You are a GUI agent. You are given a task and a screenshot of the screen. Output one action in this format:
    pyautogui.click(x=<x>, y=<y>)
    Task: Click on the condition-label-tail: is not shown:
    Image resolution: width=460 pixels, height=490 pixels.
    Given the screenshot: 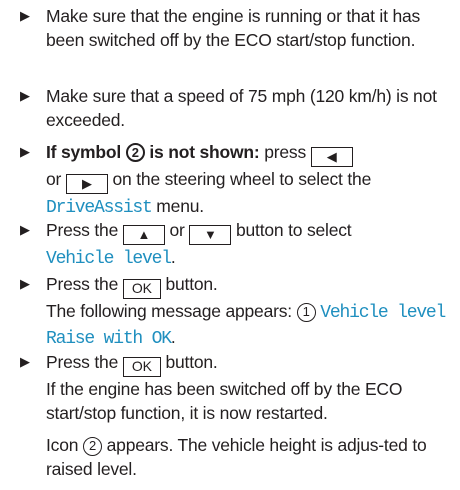 What is the action you would take?
    pyautogui.click(x=204, y=152)
    